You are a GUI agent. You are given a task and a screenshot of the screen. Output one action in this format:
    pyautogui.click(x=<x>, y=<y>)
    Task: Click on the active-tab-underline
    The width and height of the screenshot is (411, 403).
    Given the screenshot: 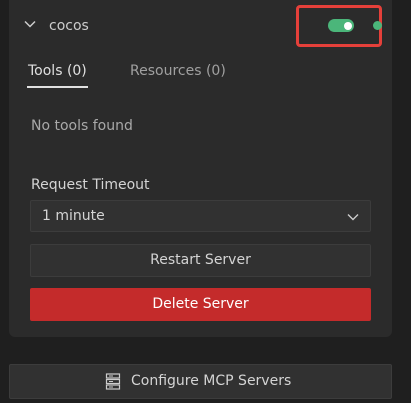 What is the action you would take?
    pyautogui.click(x=57, y=87)
    